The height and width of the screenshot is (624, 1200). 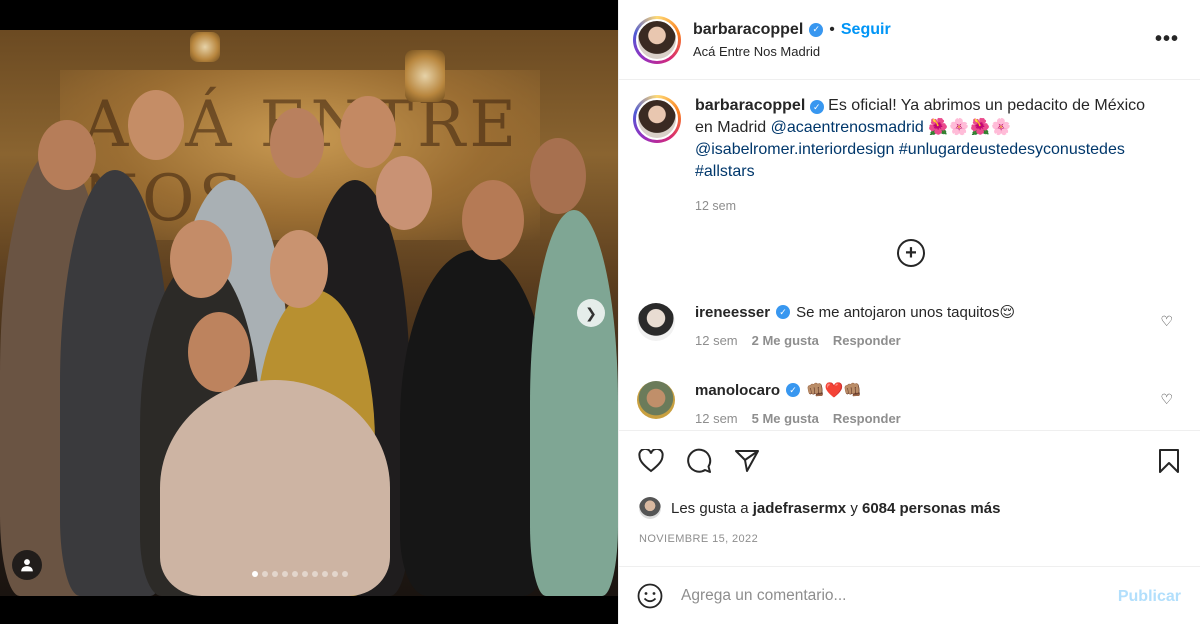 I want to click on comment-button, so click(x=699, y=461).